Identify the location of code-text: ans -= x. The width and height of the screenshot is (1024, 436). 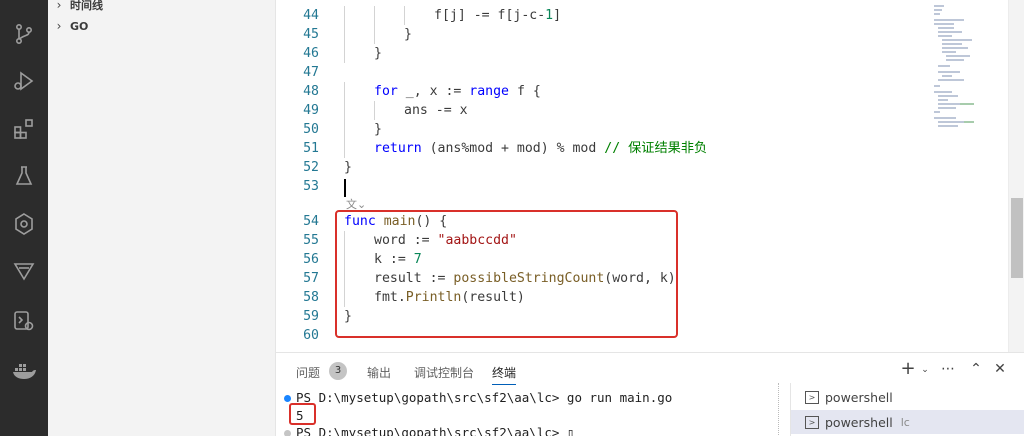
(436, 110).